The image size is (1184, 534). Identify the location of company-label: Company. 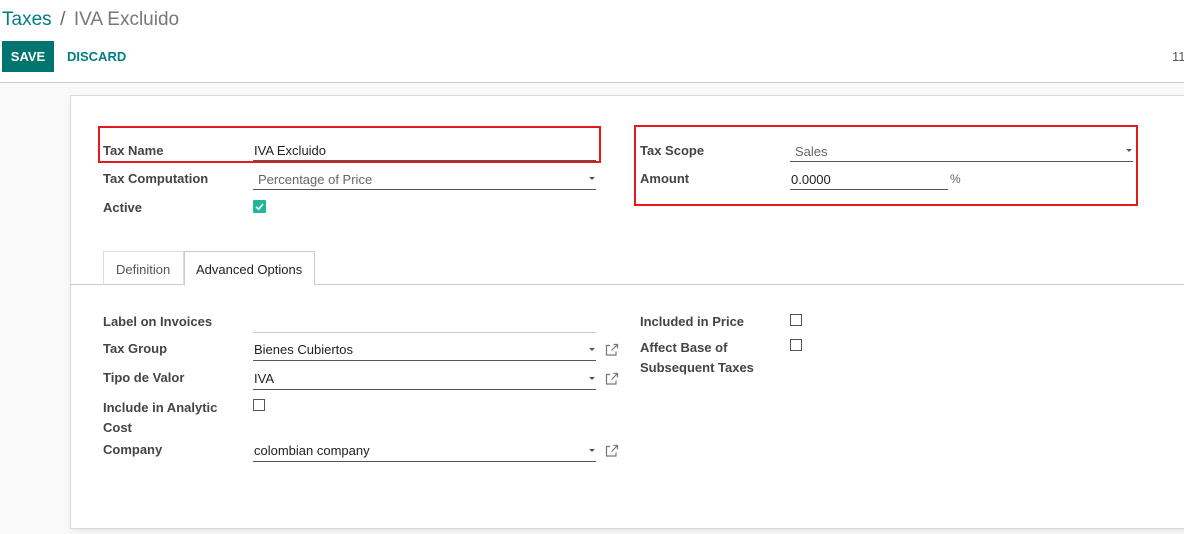
(133, 449).